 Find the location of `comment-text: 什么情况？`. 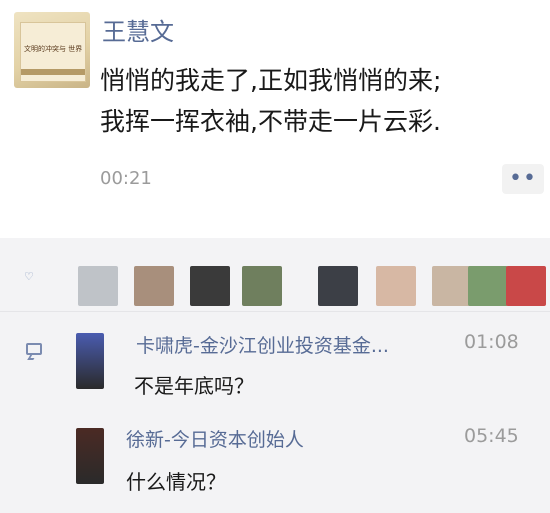

comment-text: 什么情况？ is located at coordinates (176, 482).